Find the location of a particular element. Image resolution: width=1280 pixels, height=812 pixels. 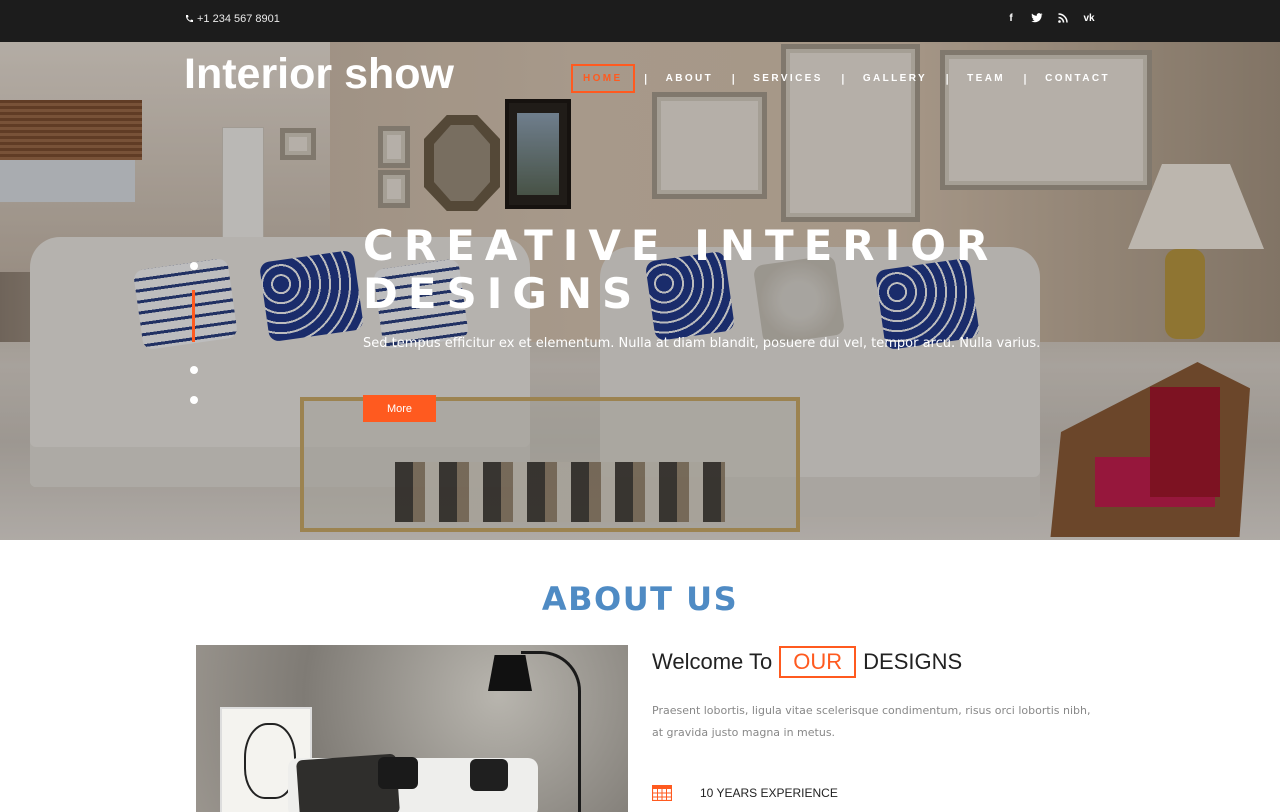

welcome-heading: Welcome To OUR DESIGNS is located at coordinates (807, 662).